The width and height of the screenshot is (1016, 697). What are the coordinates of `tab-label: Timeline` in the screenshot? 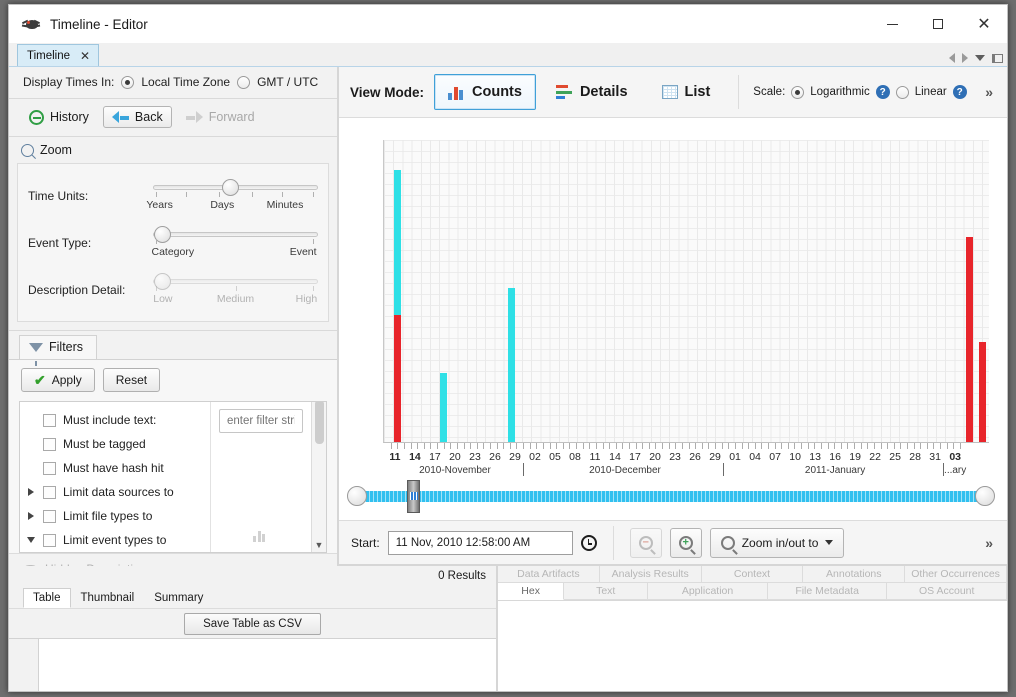 It's located at (49, 55).